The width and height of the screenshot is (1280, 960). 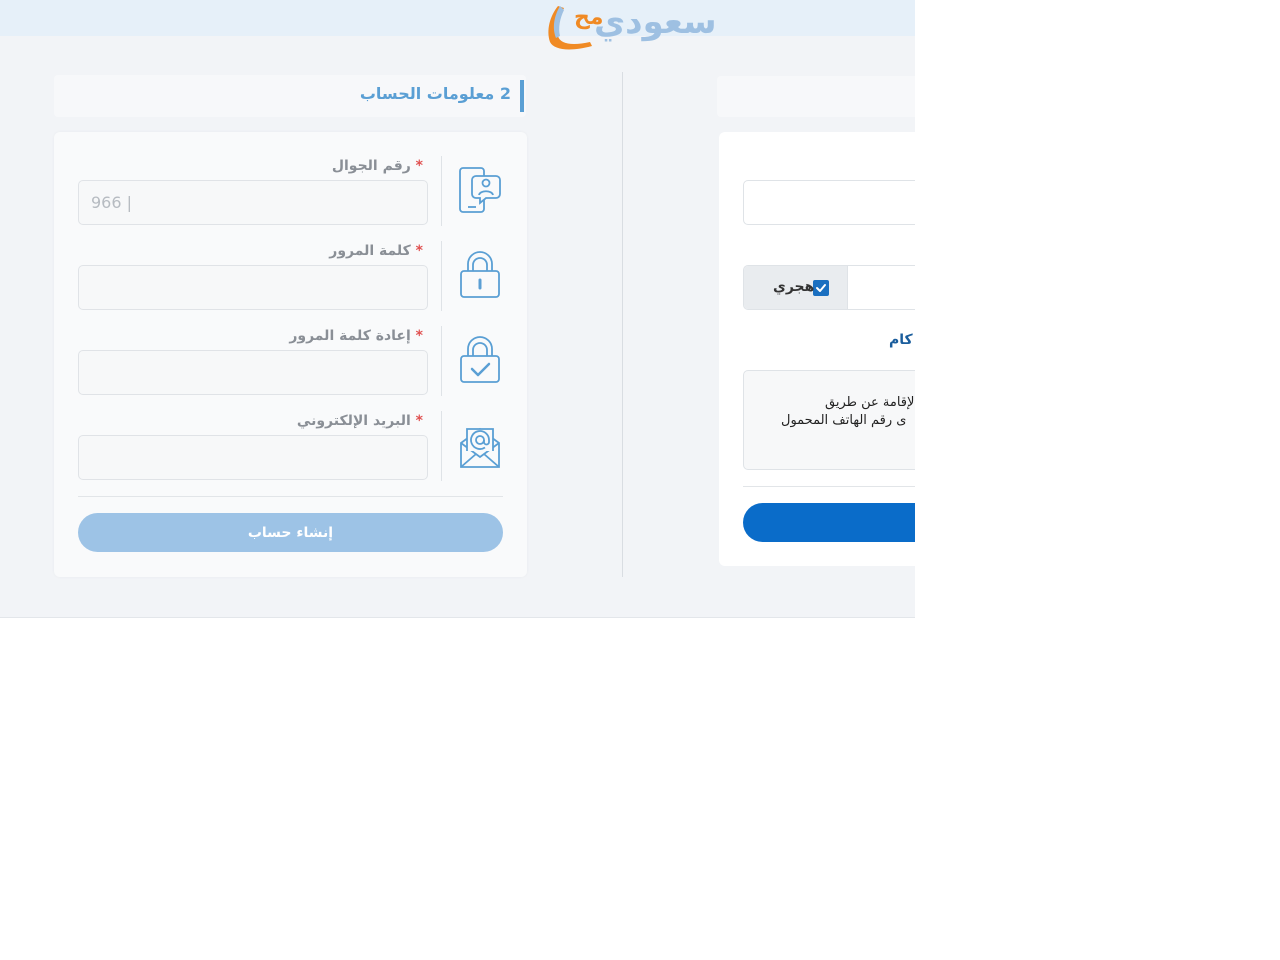 I want to click on section-accent-bar, so click(x=522, y=96).